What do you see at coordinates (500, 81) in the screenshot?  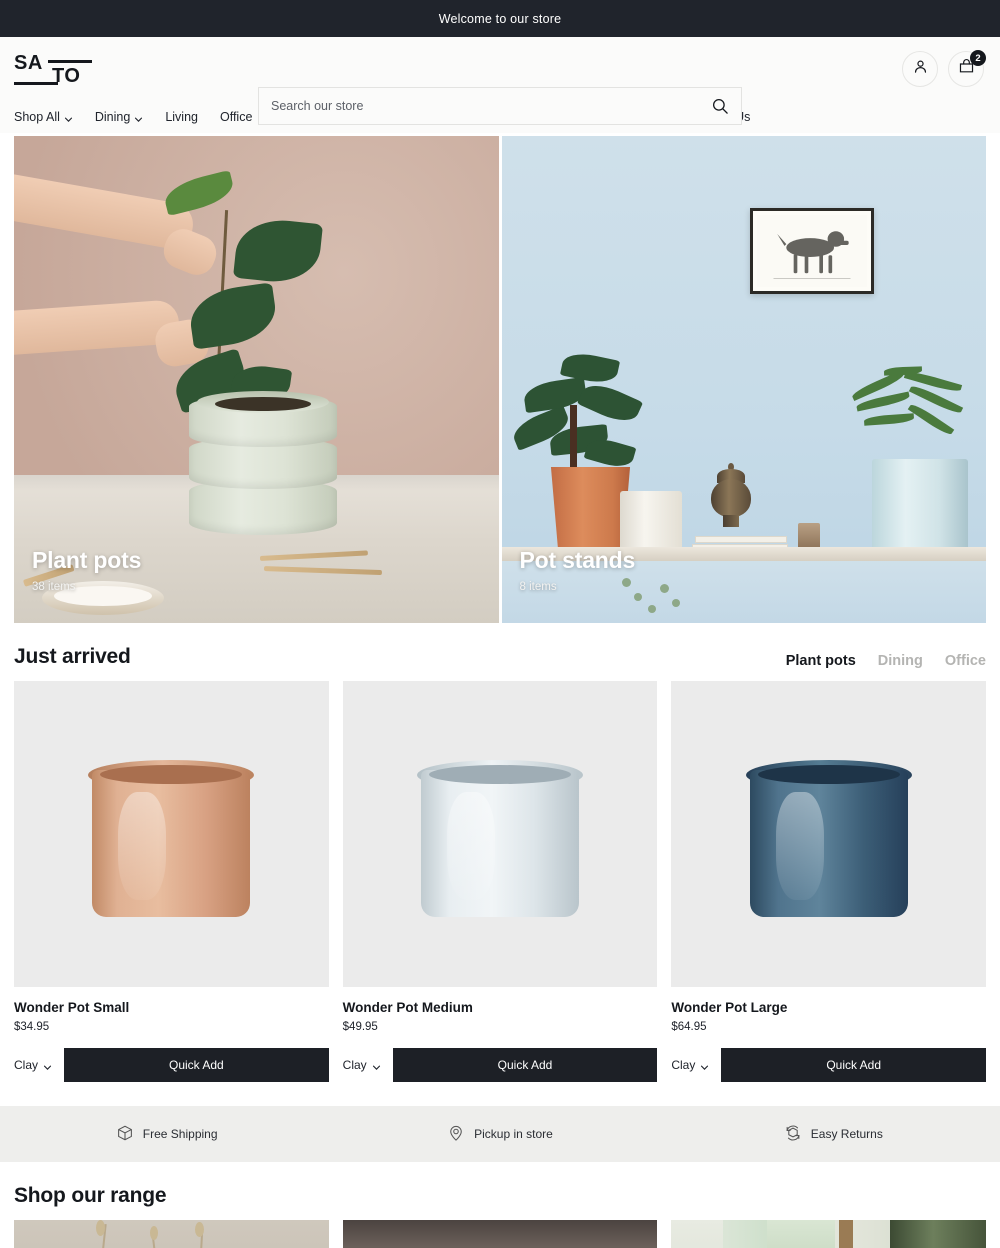 I see `site-header: SA TO 2` at bounding box center [500, 81].